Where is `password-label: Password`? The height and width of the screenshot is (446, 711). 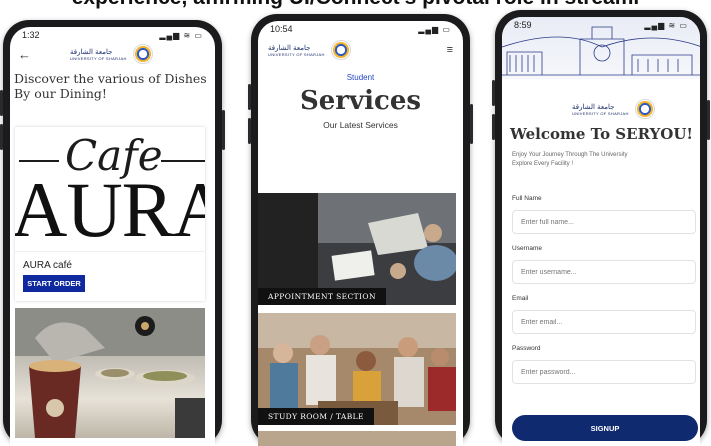
password-label: Password is located at coordinates (526, 348).